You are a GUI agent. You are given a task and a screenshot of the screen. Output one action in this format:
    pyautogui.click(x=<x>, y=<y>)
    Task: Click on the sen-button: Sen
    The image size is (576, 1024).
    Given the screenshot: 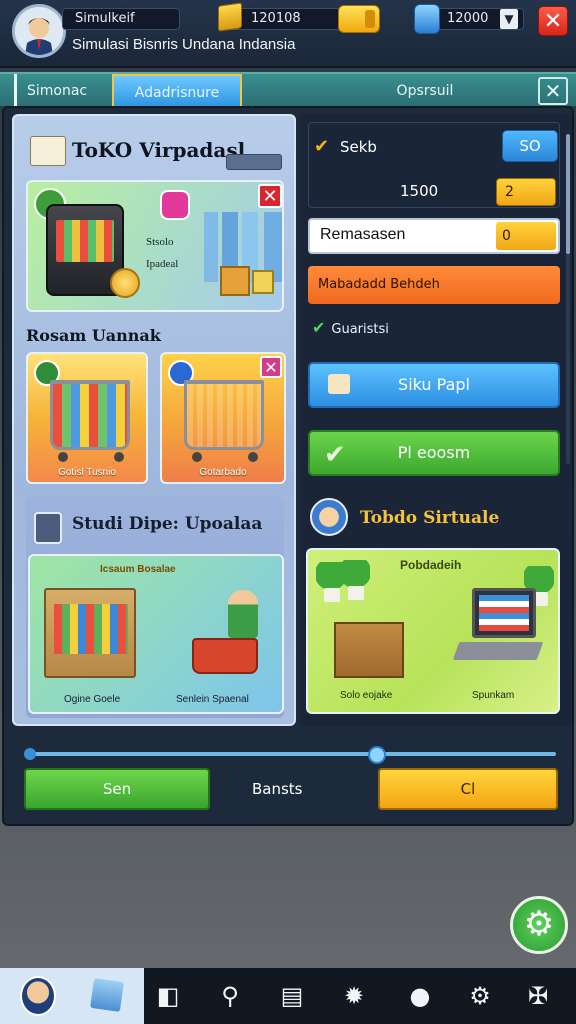 What is the action you would take?
    pyautogui.click(x=117, y=789)
    